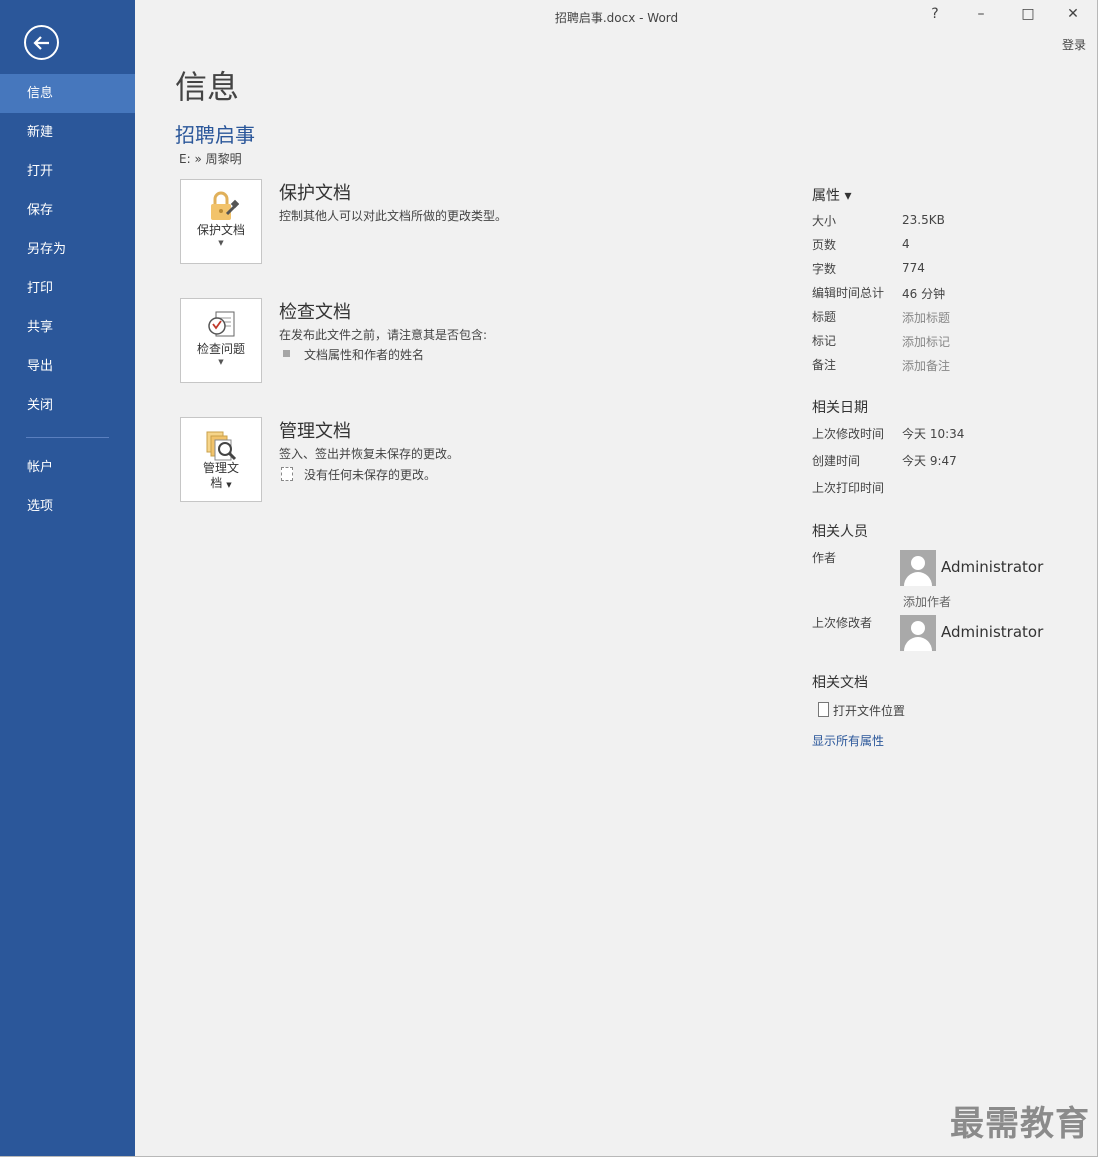  Describe the element at coordinates (67, 578) in the screenshot. I see `backstage-sidebar: 信息 新建 打开 保存 另存为 打印 共享 导出 关闭 帐户 选项` at that location.